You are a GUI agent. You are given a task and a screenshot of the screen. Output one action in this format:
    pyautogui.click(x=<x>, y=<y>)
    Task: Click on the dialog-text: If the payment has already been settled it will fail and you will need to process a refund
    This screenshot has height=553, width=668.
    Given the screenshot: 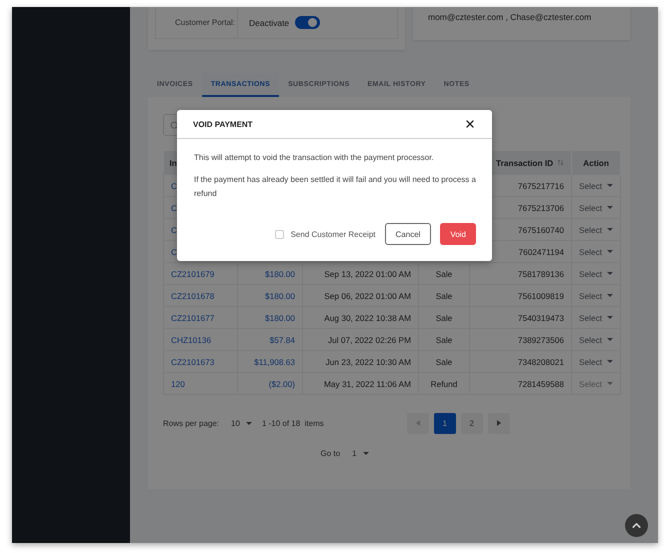 What is the action you would take?
    pyautogui.click(x=335, y=187)
    